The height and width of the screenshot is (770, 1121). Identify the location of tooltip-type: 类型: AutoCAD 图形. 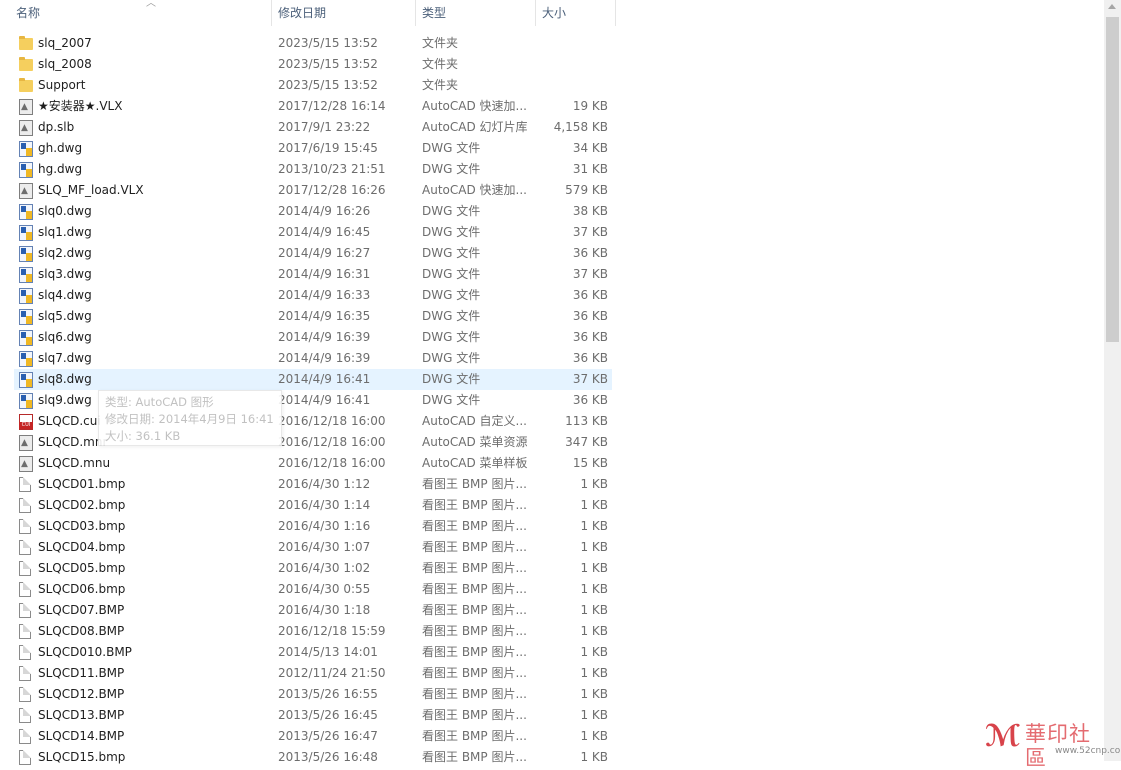
(159, 402).